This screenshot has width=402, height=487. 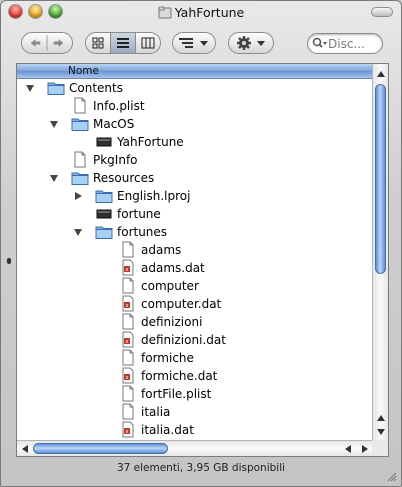 I want to click on list-item-label: PkgInfo, so click(x=115, y=160).